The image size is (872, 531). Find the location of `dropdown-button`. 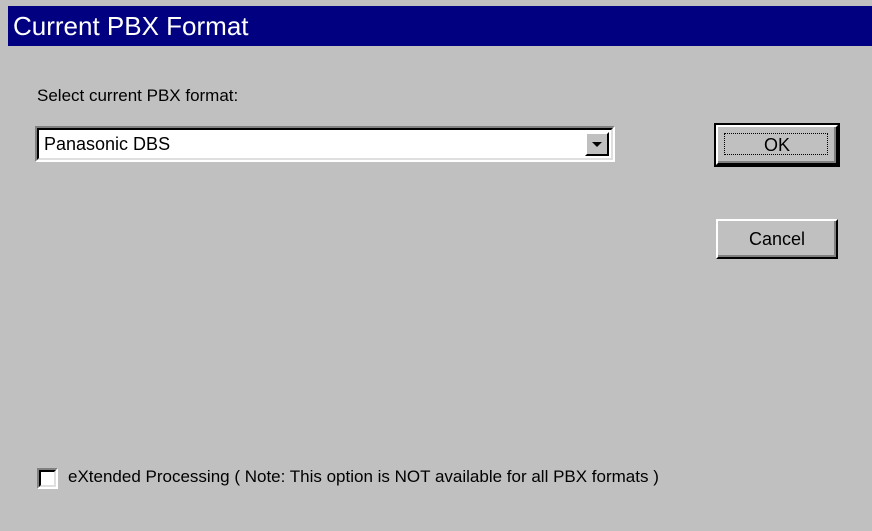

dropdown-button is located at coordinates (597, 144).